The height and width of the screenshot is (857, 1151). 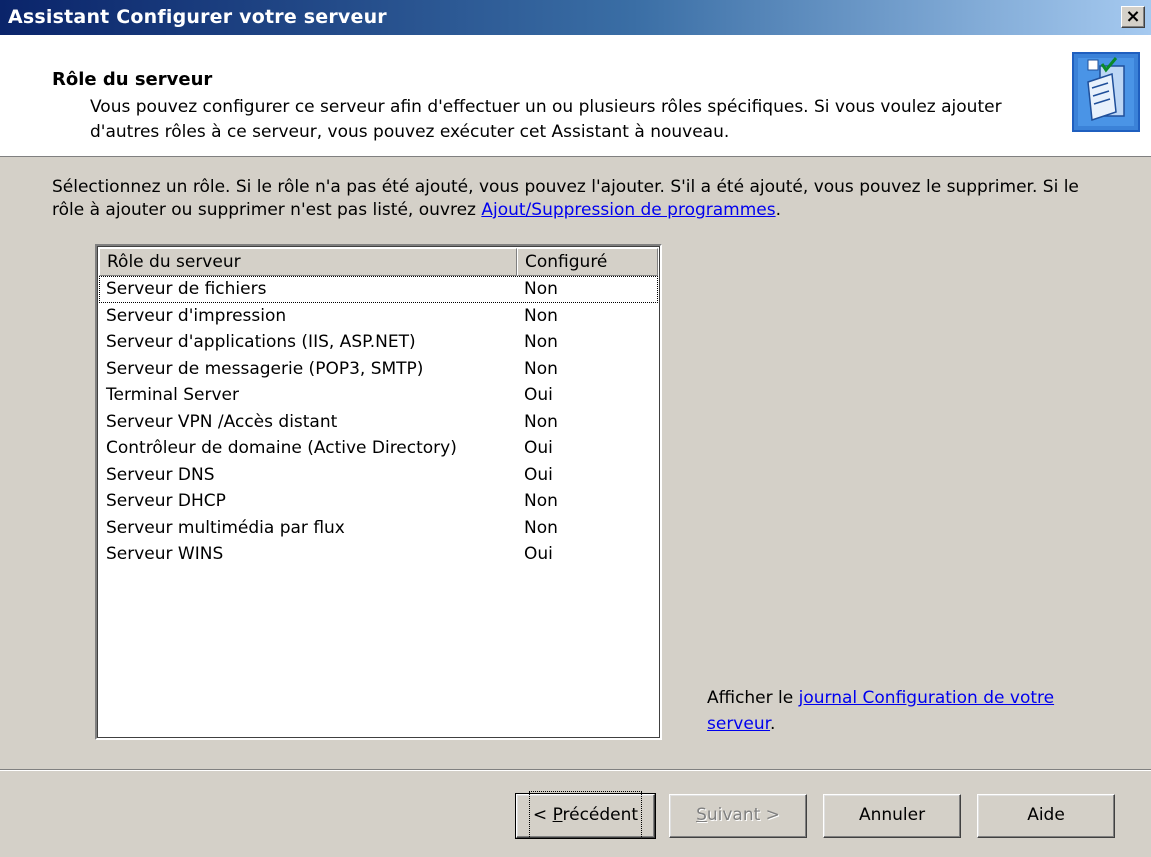 What do you see at coordinates (628, 210) in the screenshot?
I see `add-remove-programs-link: Ajout/Suppression de programmes` at bounding box center [628, 210].